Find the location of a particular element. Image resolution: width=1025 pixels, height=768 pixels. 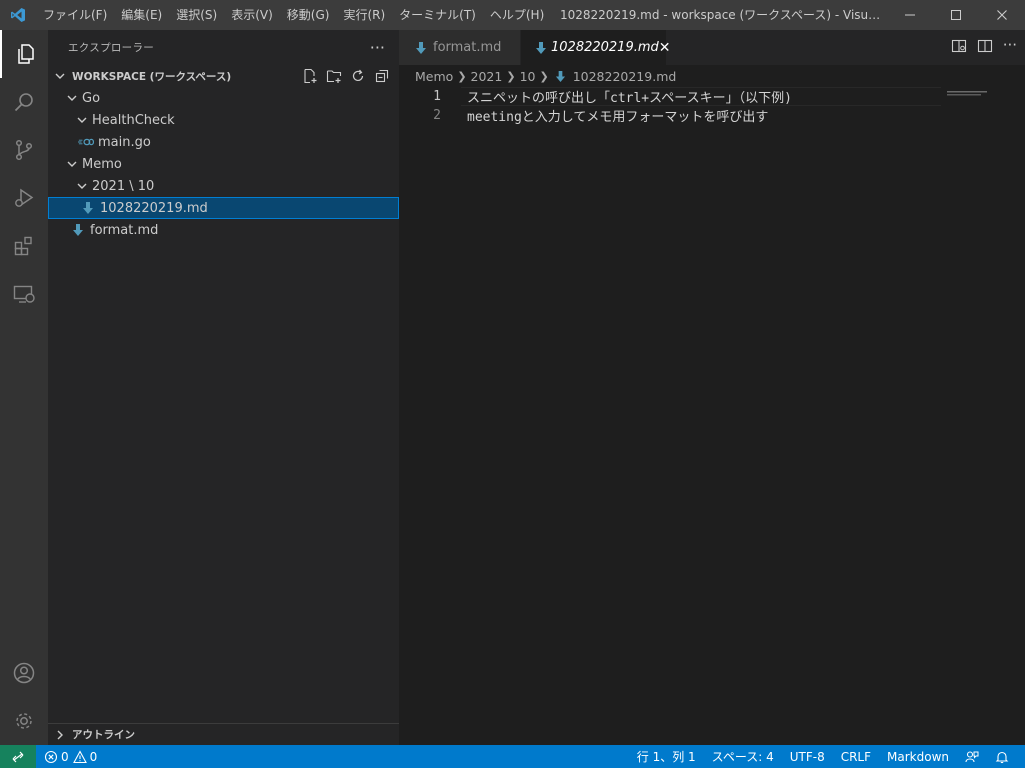

activity-bar is located at coordinates (24, 387).